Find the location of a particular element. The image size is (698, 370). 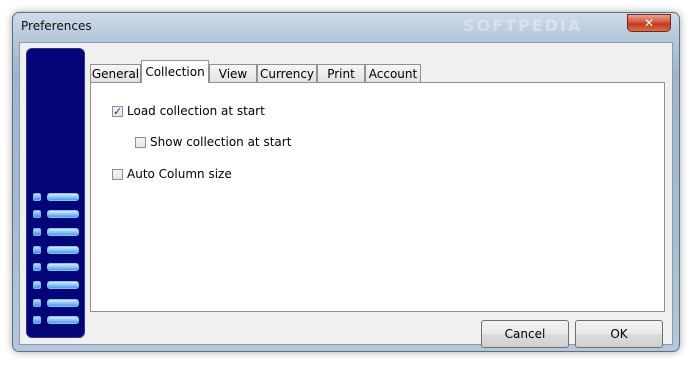

check-icon: ✓ is located at coordinates (118, 111).